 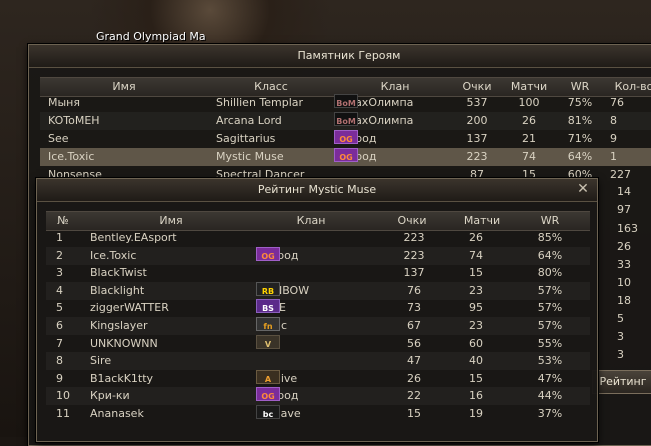 I want to click on col-clan: Клан, so click(x=311, y=221).